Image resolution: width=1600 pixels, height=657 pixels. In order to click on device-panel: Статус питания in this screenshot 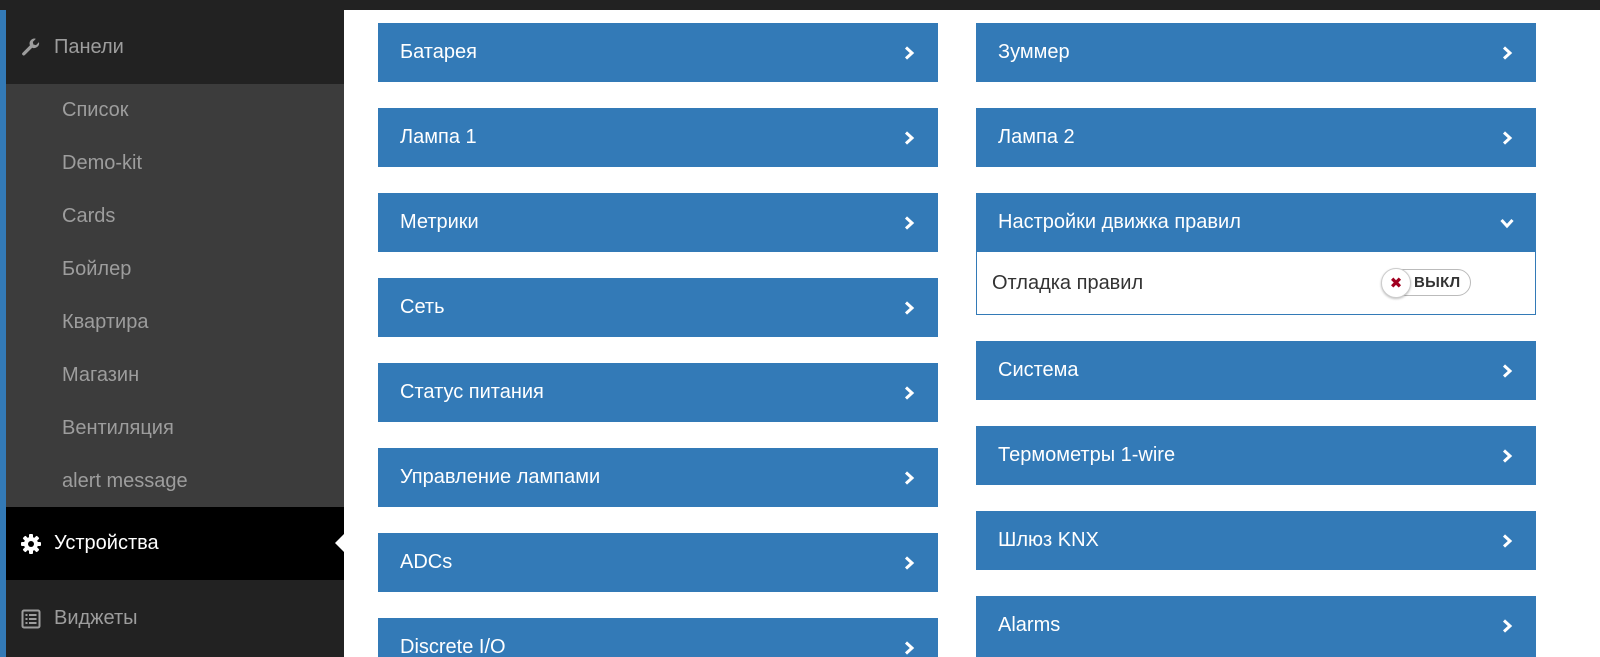, I will do `click(658, 392)`.